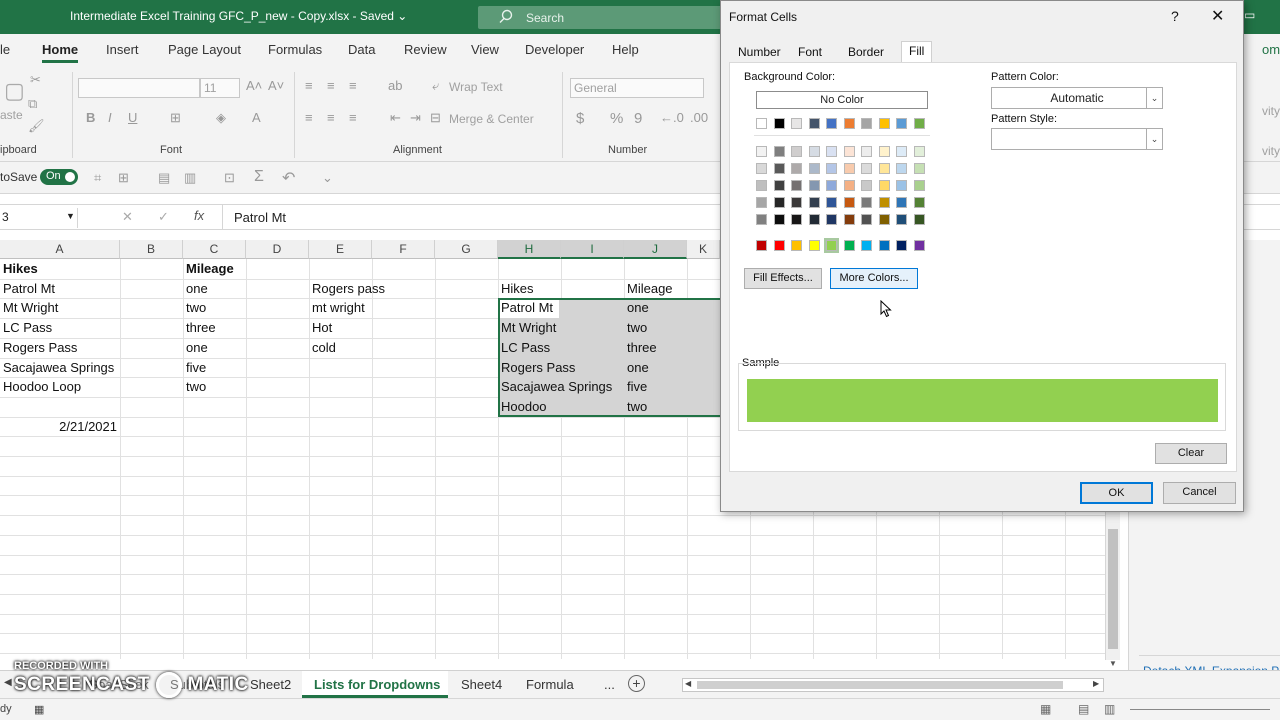  Describe the element at coordinates (361, 49) in the screenshot. I see `tab-data: Data` at that location.